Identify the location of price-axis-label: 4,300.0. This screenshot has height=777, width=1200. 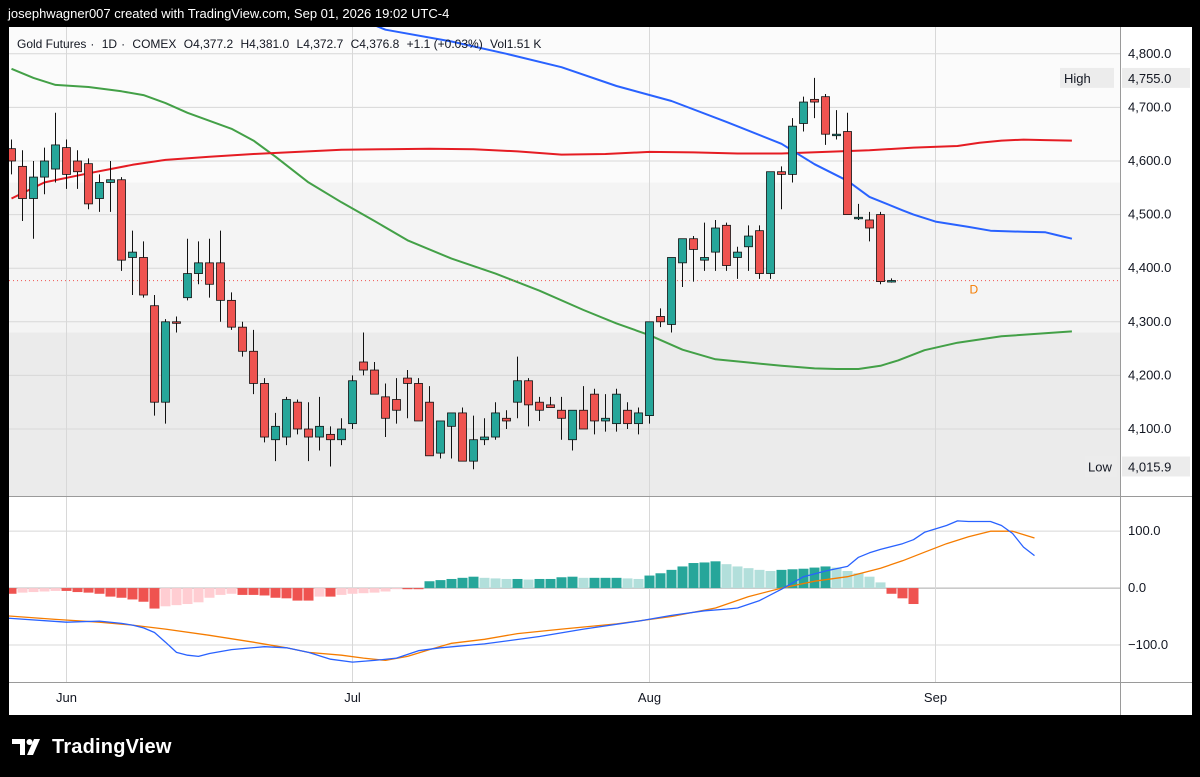
(1149, 321).